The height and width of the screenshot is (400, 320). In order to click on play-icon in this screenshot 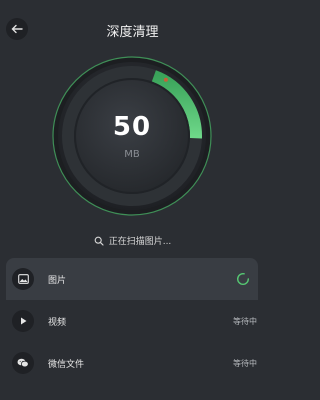, I will do `click(23, 321)`.